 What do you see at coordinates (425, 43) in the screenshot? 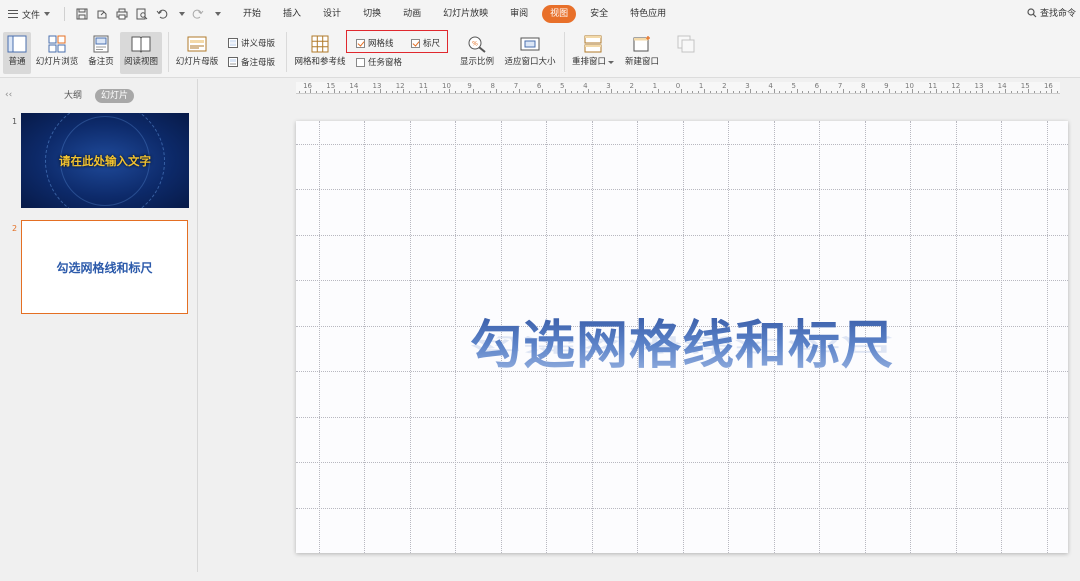
I see `ruler-checkbox: 标尺` at bounding box center [425, 43].